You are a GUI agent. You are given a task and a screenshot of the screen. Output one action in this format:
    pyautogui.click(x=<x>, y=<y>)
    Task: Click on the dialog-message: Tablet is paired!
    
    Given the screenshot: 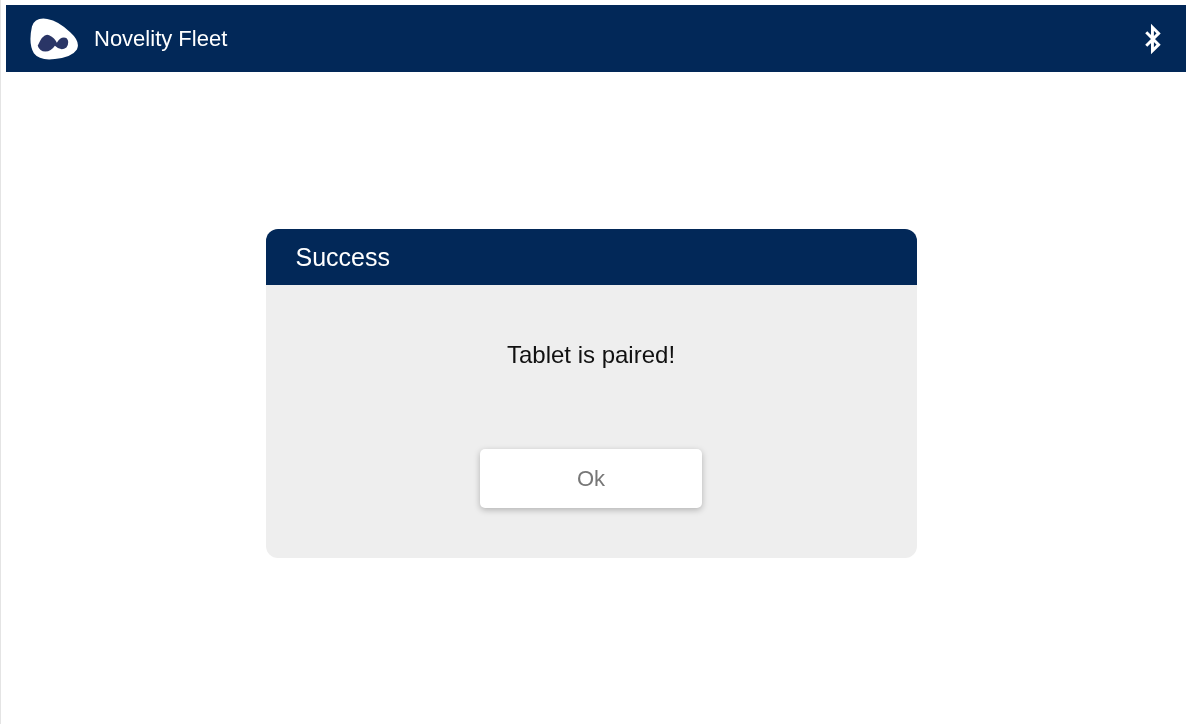 What is the action you would take?
    pyautogui.click(x=591, y=355)
    